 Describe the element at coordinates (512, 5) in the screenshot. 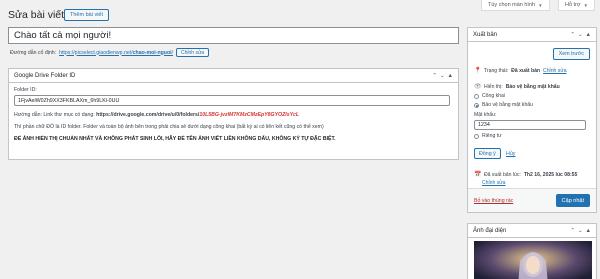

I see `screen-options-label: Tùy chọn màn hình` at that location.